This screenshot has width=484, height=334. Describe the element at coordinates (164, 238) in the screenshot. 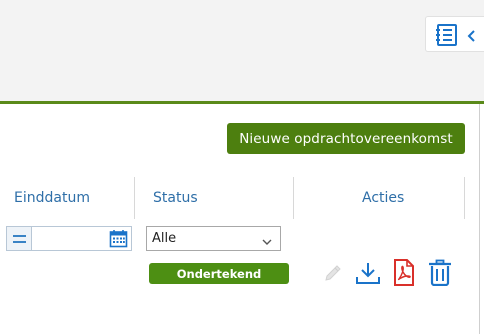

I see `status-filter-value: Alle` at that location.